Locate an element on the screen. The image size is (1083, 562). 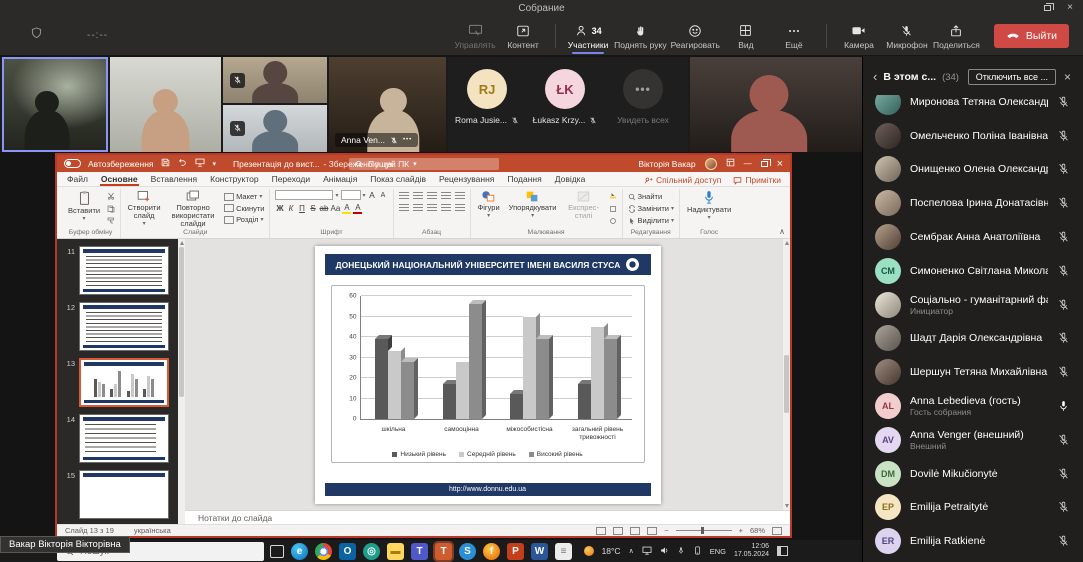
decrease-indent-icon is located at coordinates (431, 196).